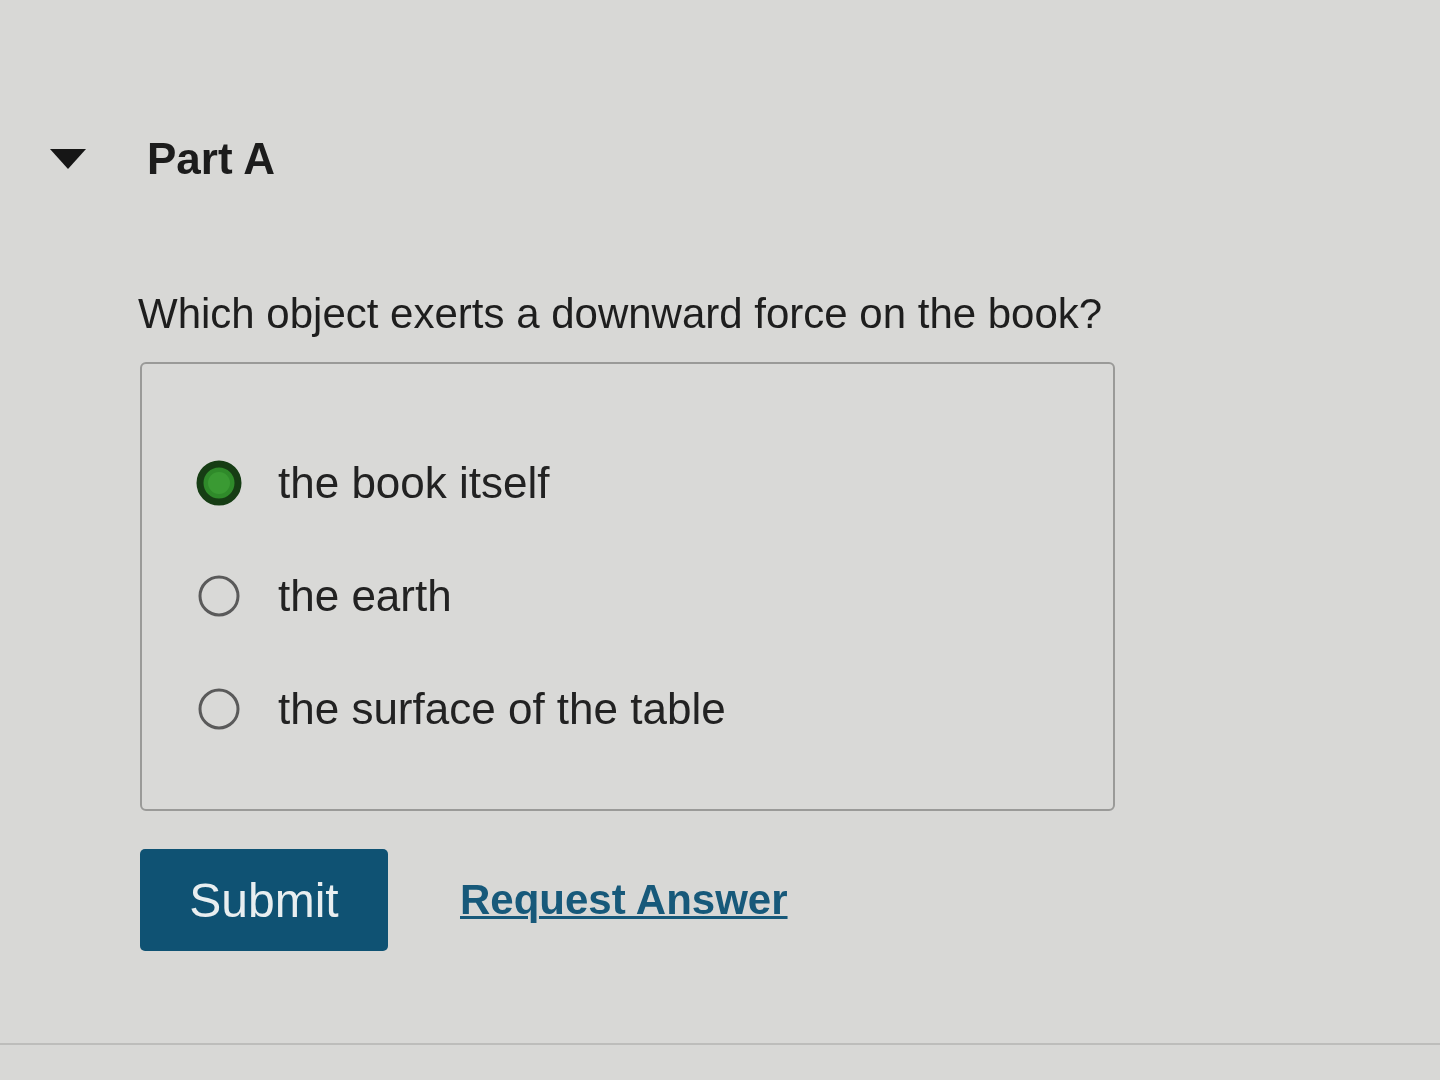  What do you see at coordinates (502, 708) in the screenshot?
I see `option-label: the surface of the table` at bounding box center [502, 708].